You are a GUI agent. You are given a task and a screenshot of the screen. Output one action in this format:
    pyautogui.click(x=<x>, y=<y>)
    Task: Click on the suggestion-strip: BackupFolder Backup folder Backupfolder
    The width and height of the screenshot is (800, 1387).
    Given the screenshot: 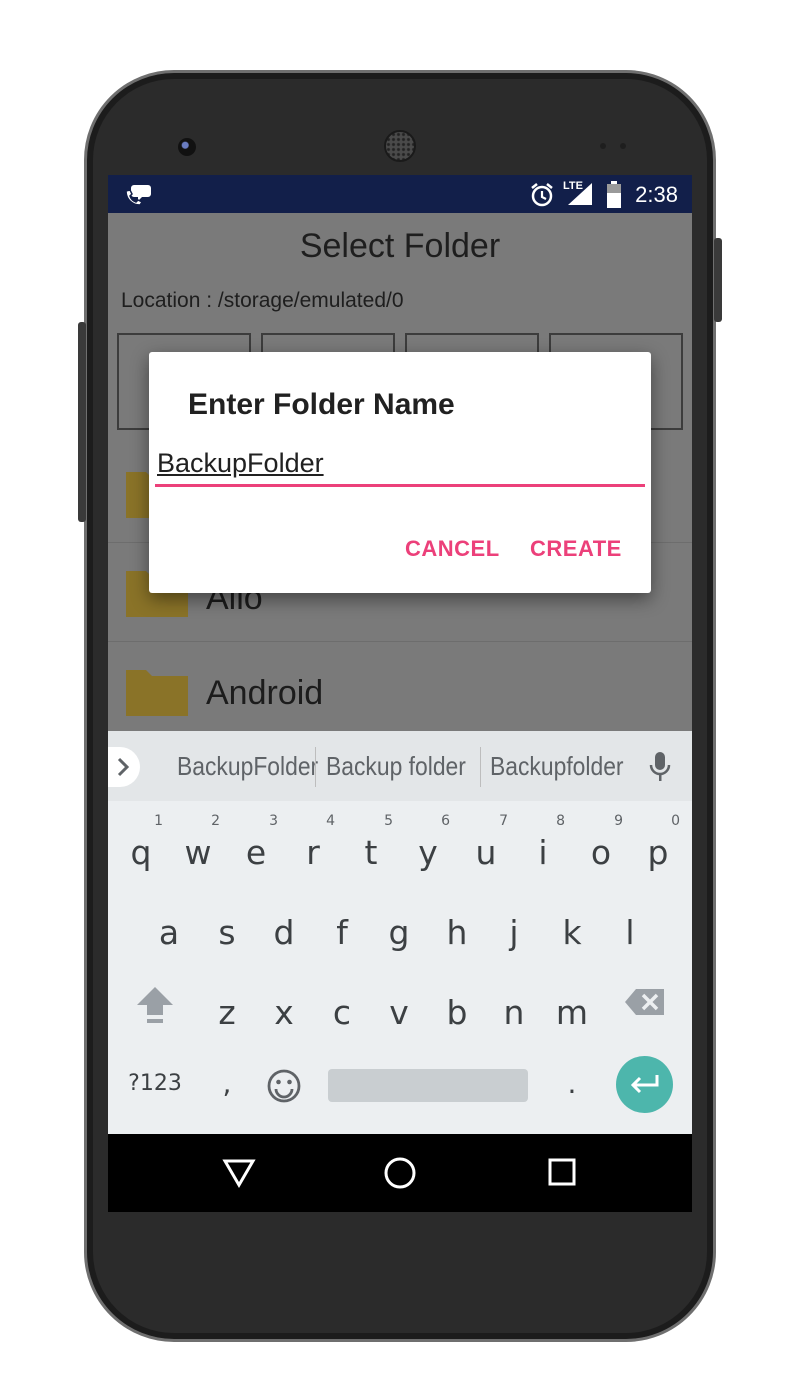 What is the action you would take?
    pyautogui.click(x=400, y=766)
    